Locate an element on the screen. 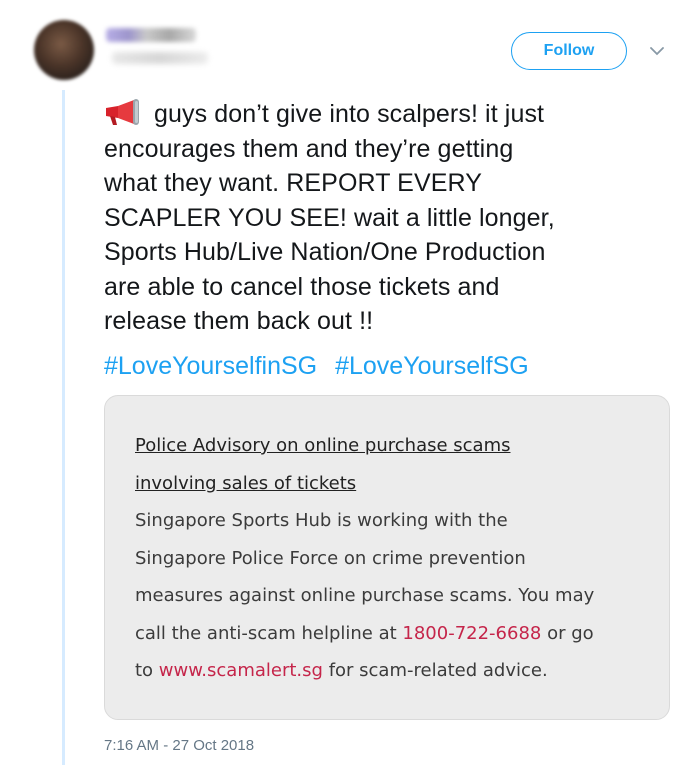 The image size is (700, 765). author-handle-redacted is located at coordinates (160, 58).